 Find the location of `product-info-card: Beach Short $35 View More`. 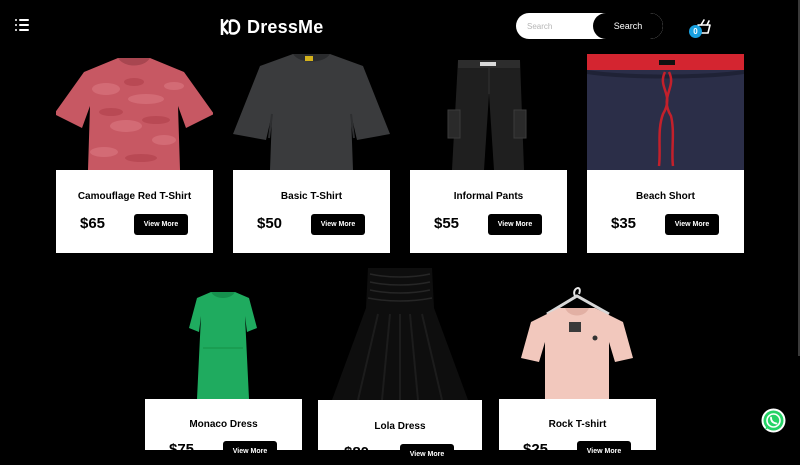

product-info-card: Beach Short $35 View More is located at coordinates (665, 211).